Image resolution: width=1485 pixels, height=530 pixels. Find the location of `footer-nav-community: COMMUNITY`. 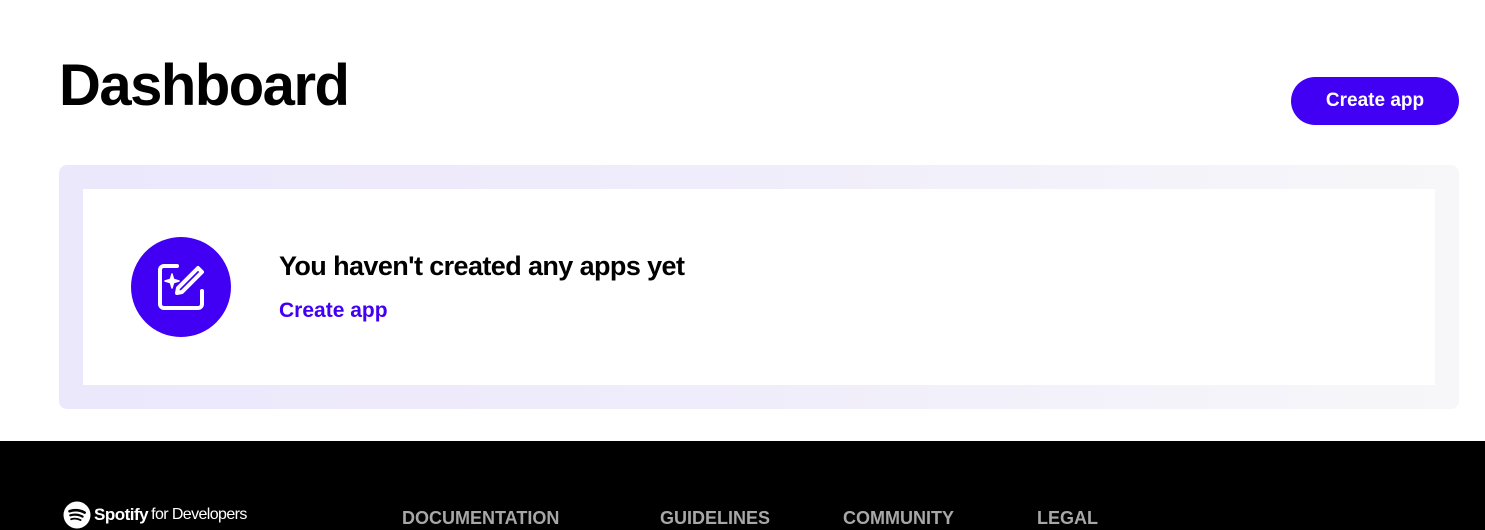

footer-nav-community: COMMUNITY is located at coordinates (898, 518).